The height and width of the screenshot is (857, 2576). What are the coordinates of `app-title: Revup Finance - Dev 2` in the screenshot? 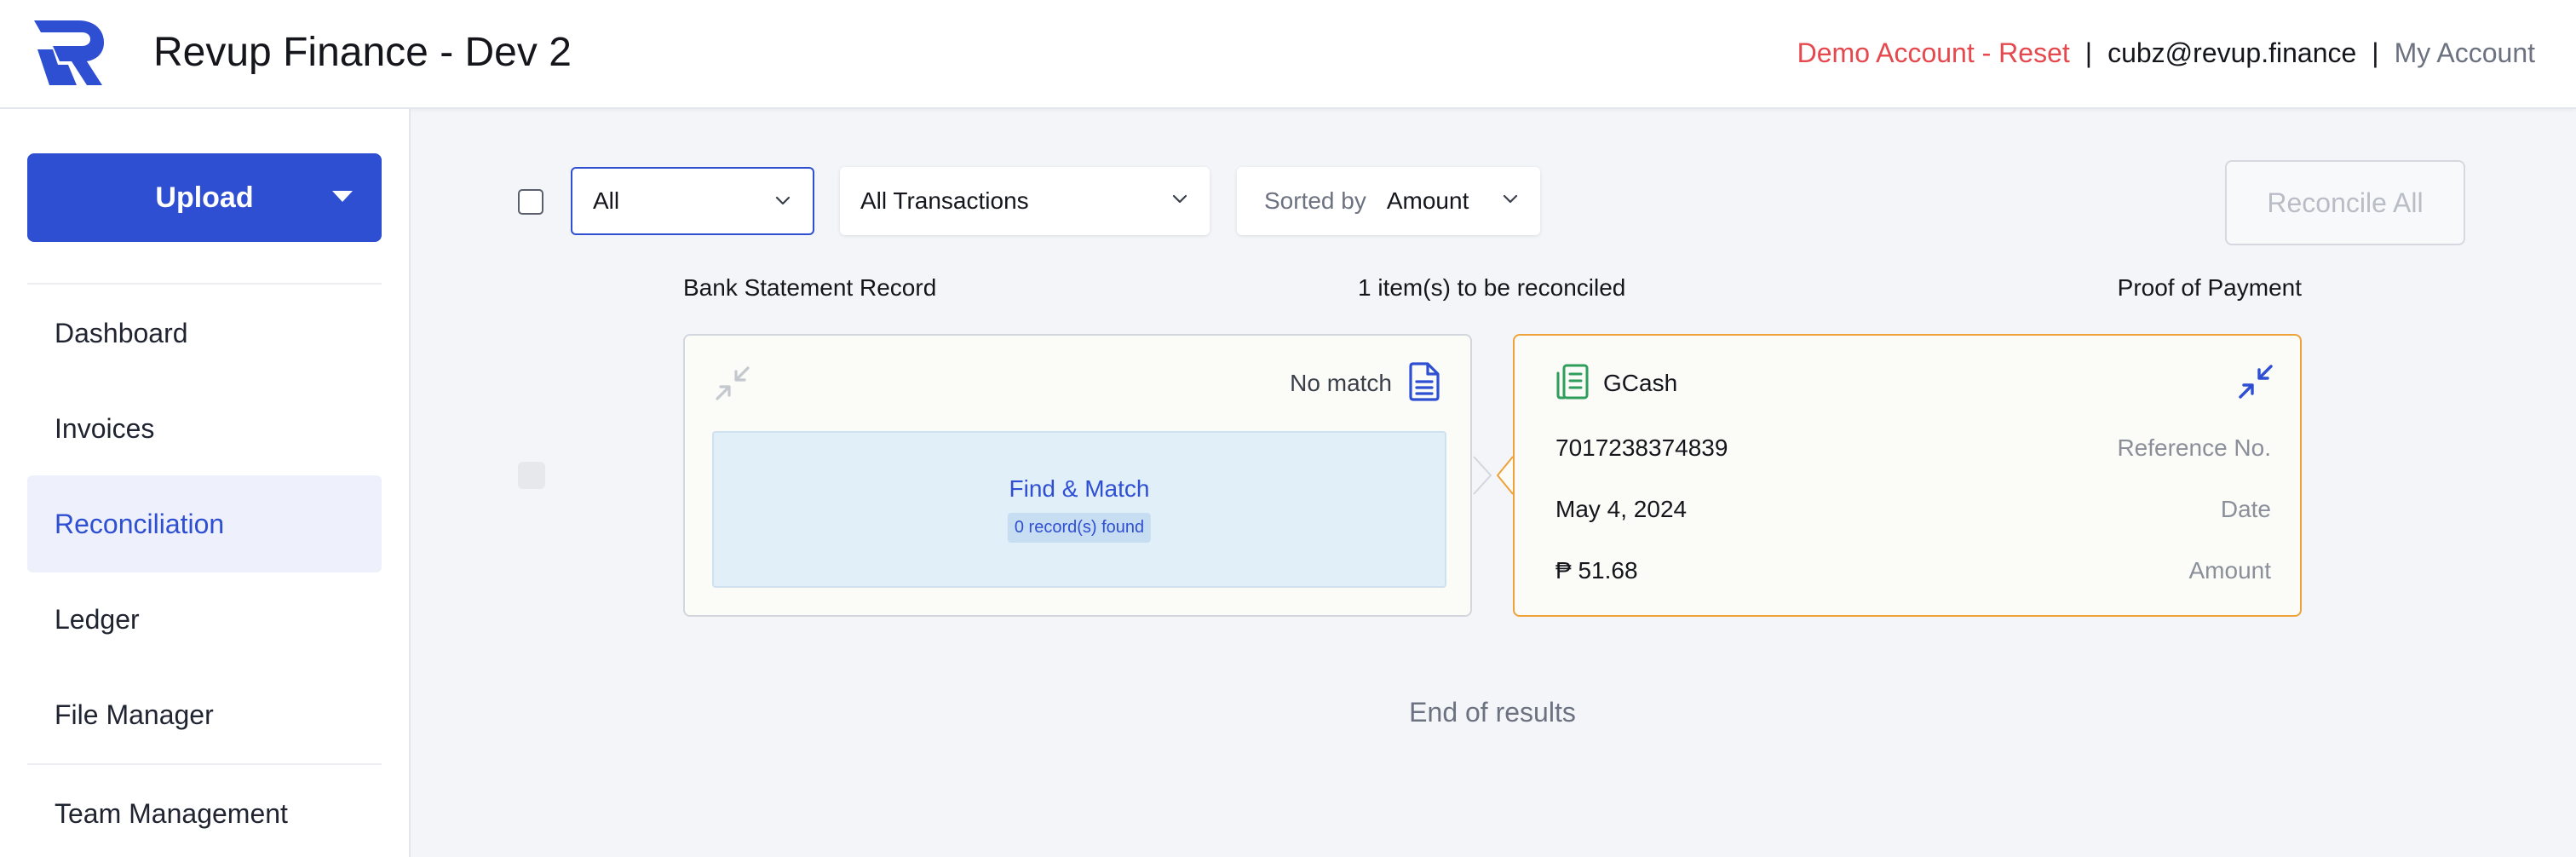 It's located at (363, 53).